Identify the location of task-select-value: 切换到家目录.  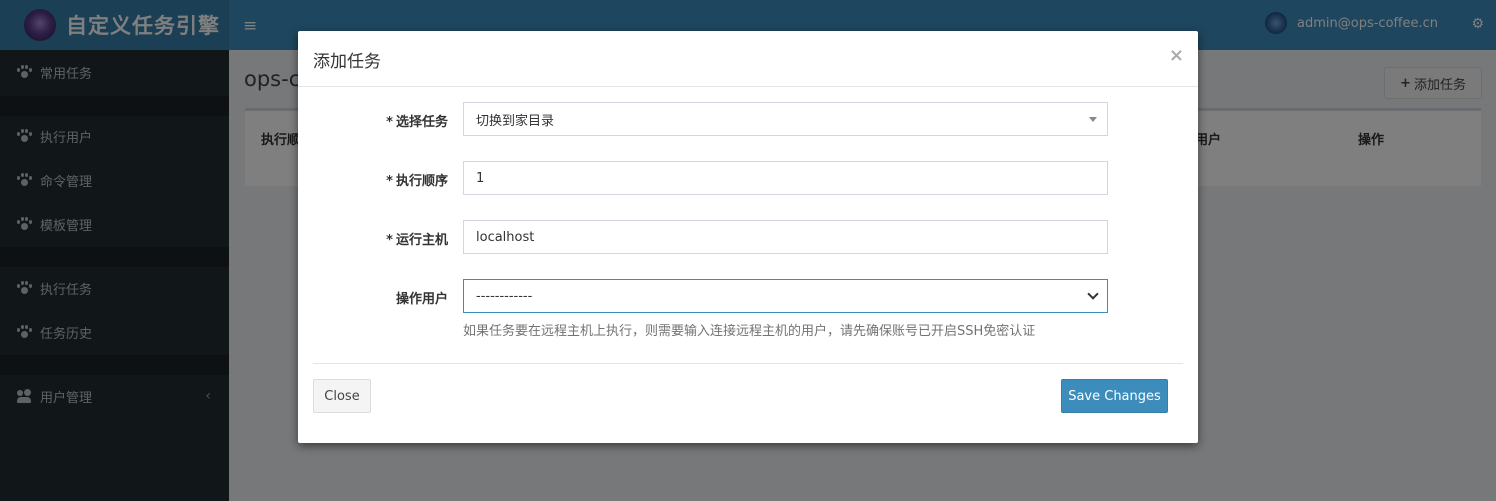
(515, 121).